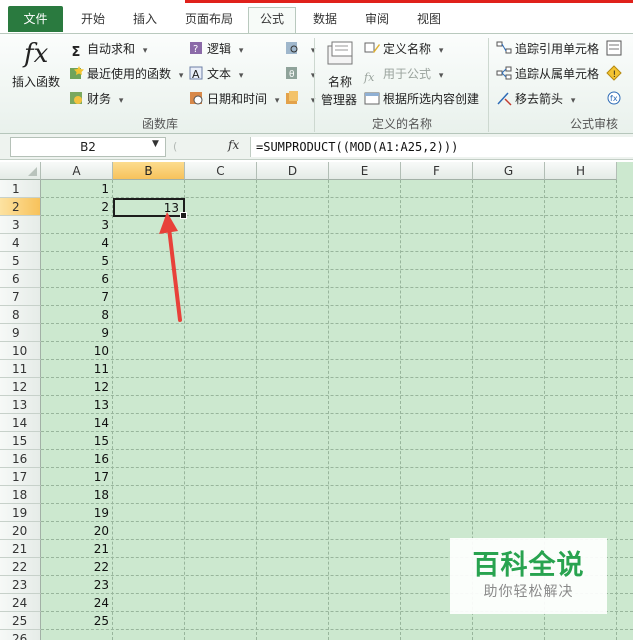  What do you see at coordinates (95, 99) in the screenshot?
I see `financial-button: 财务` at bounding box center [95, 99].